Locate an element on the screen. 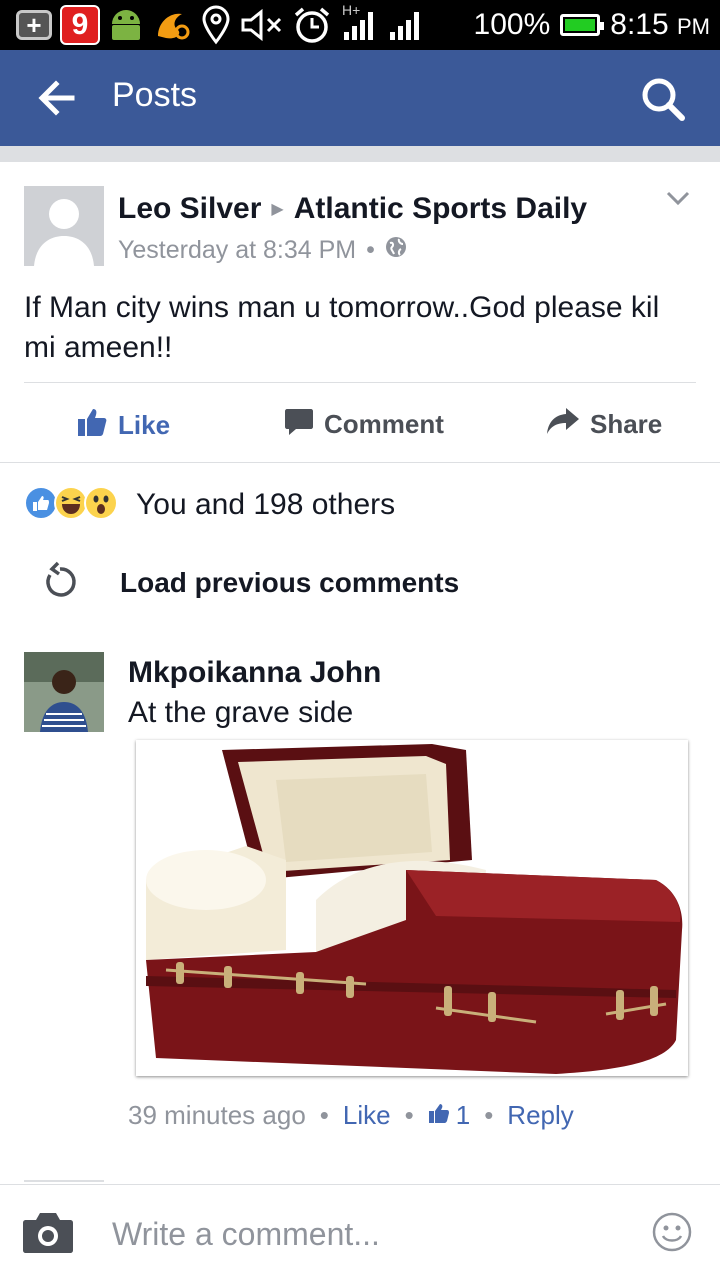  comment-like-button: Like is located at coordinates (367, 1115).